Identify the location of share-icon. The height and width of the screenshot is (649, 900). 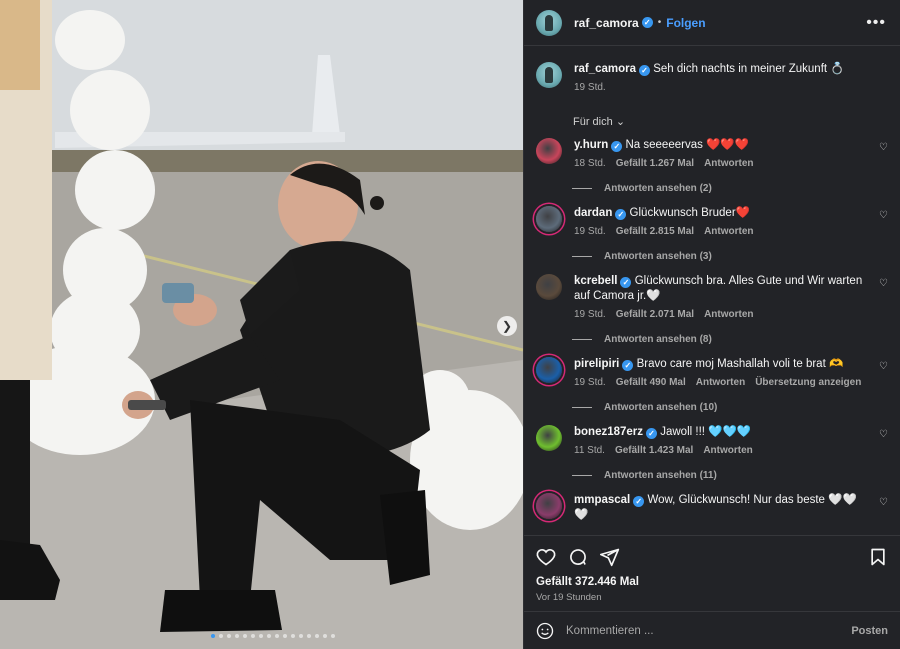
(610, 557).